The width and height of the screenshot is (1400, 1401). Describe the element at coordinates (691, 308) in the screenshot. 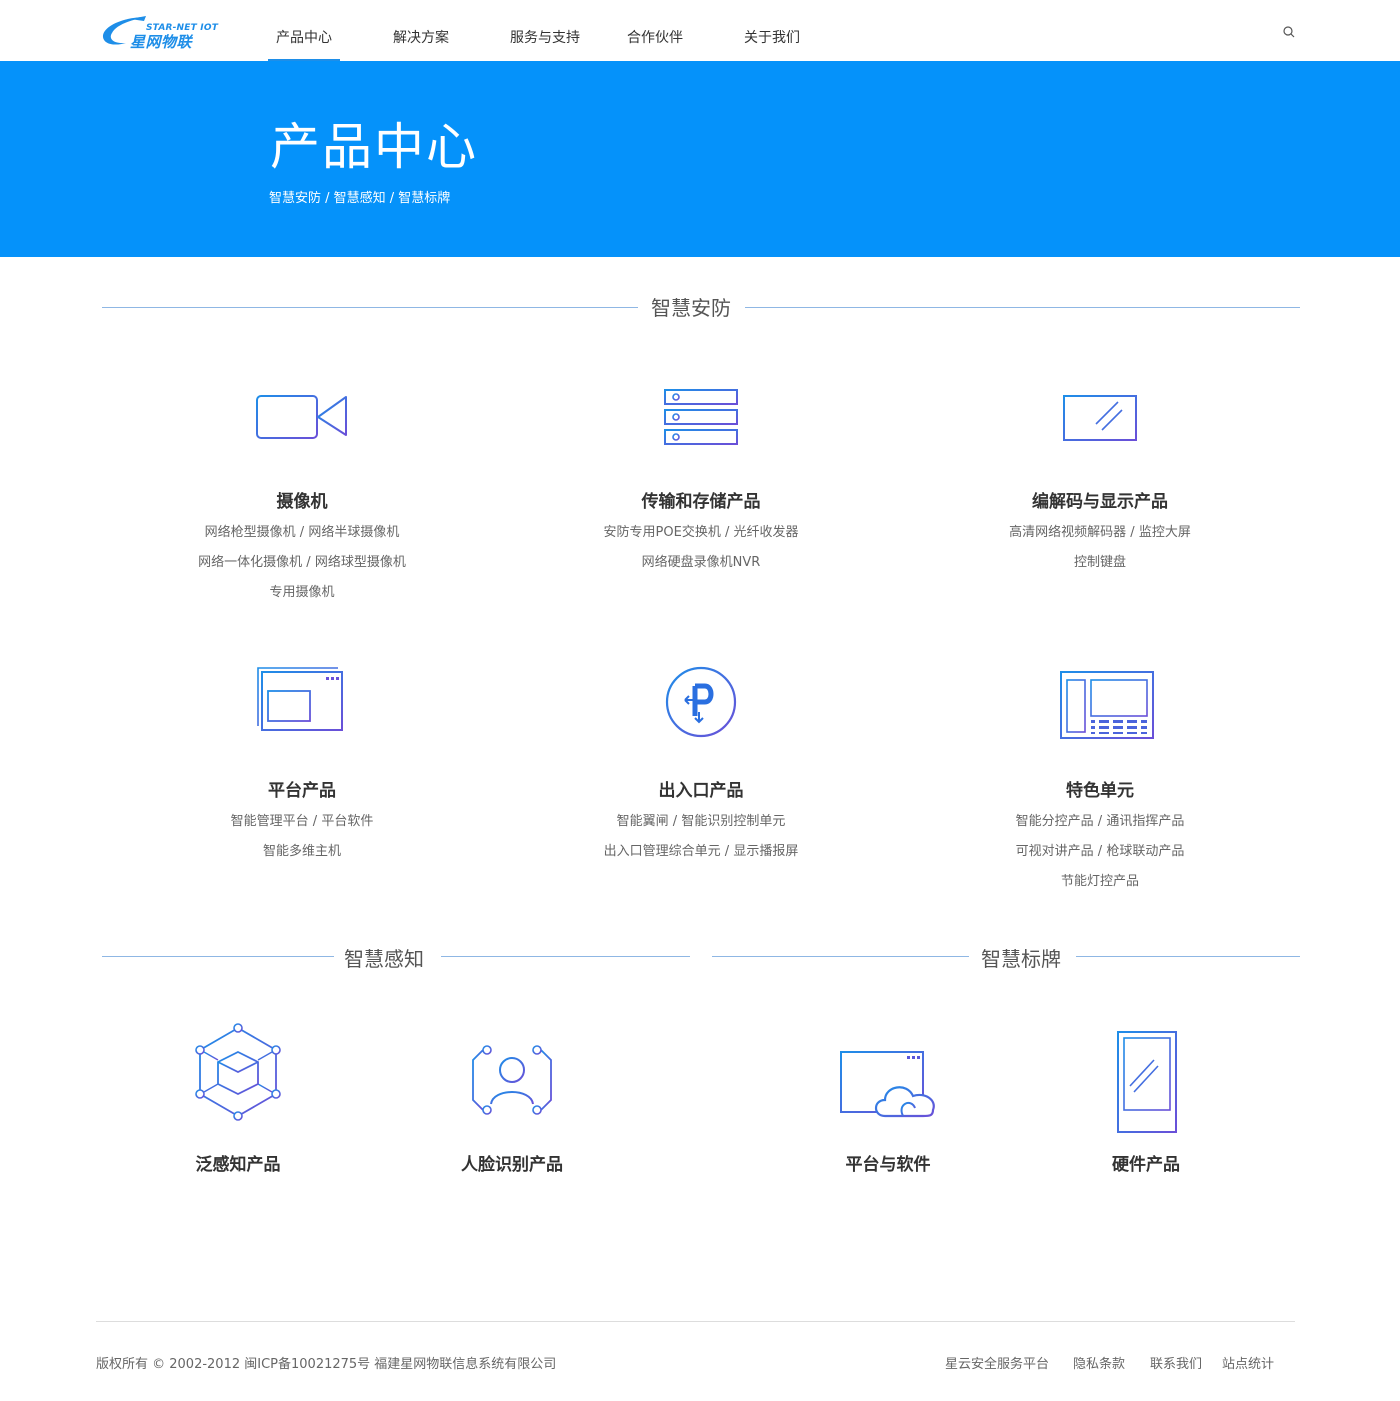

I see `section-title-security: 智慧安防` at that location.